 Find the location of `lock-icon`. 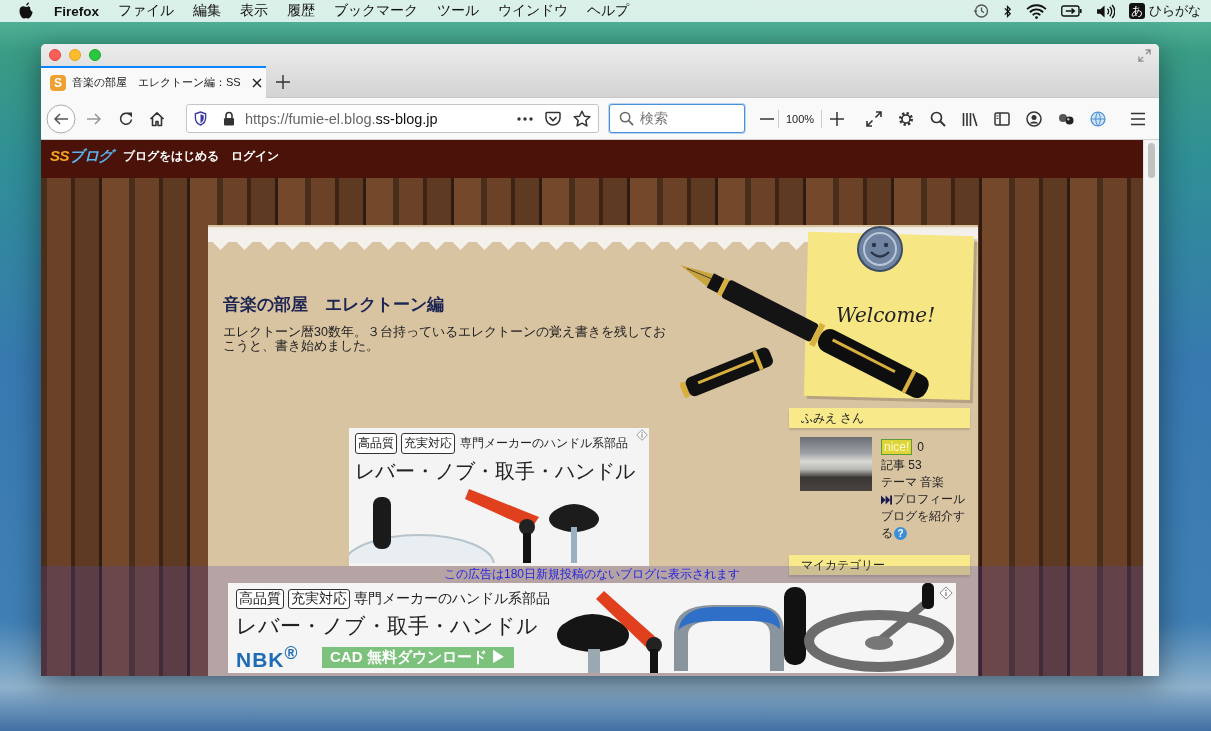

lock-icon is located at coordinates (229, 118).